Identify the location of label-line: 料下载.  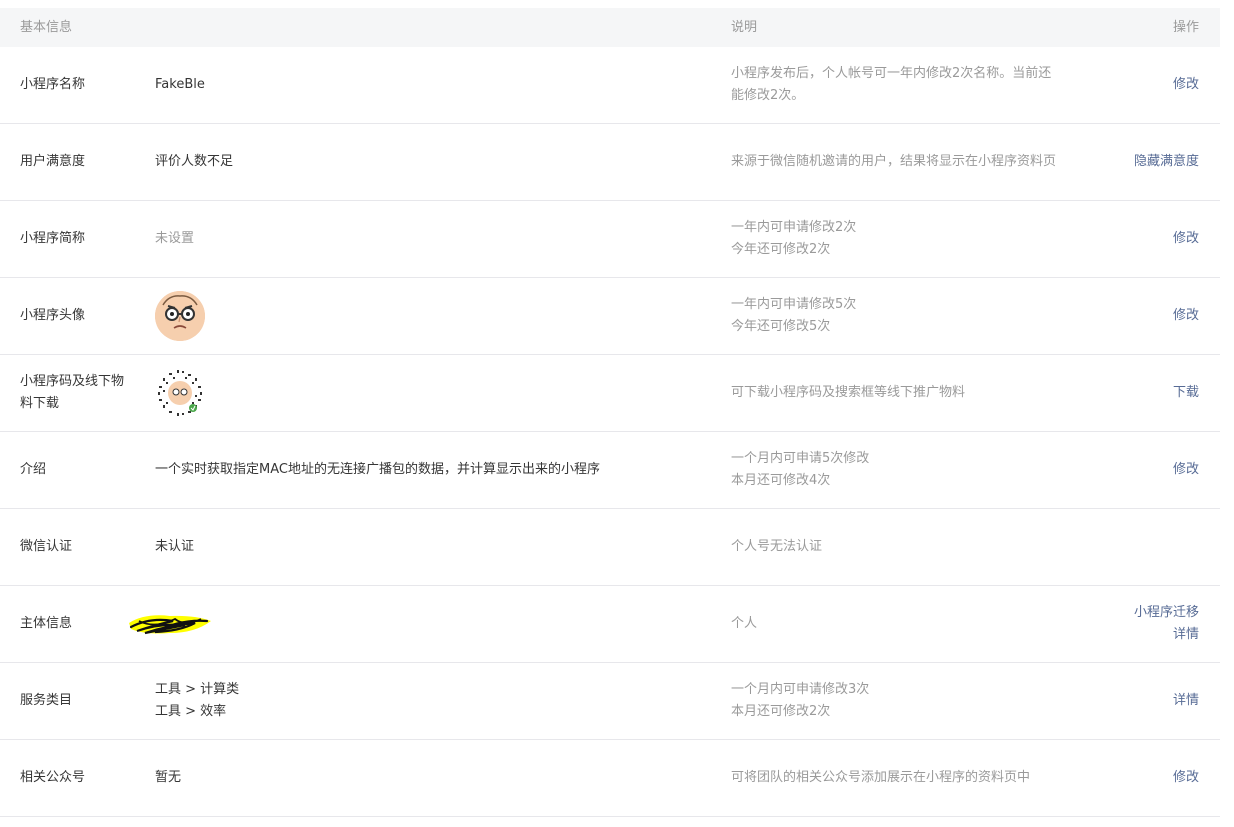
(40, 403).